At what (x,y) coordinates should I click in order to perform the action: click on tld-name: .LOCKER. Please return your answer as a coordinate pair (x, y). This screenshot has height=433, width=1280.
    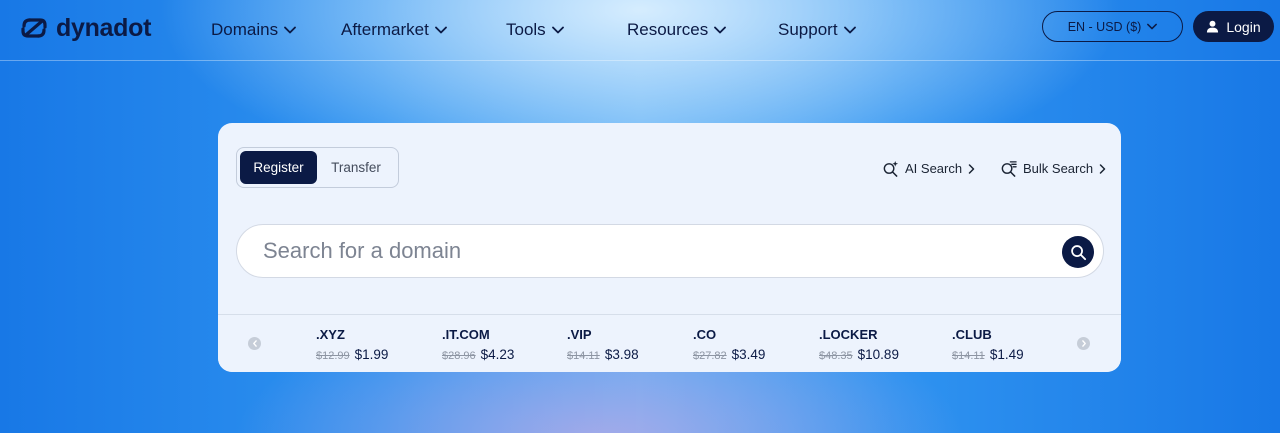
    Looking at the image, I should click on (848, 334).